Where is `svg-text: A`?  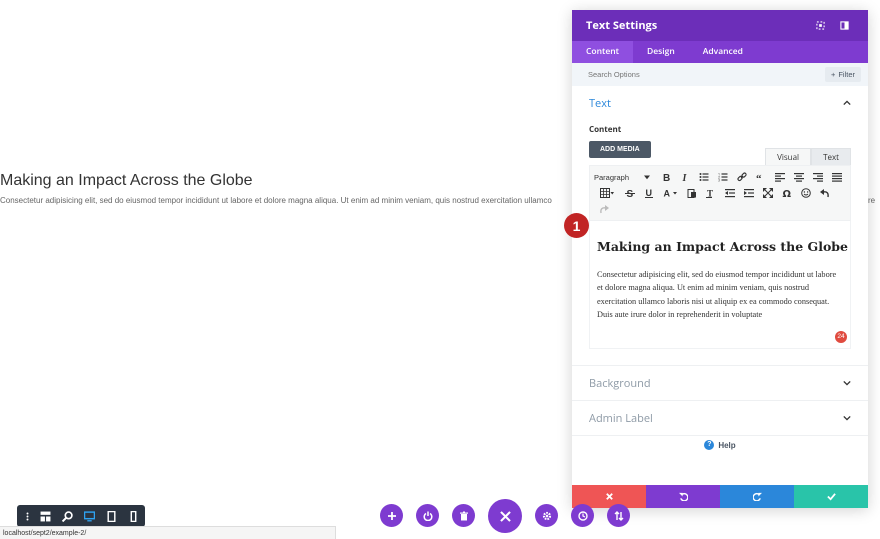
svg-text: A is located at coordinates (667, 194).